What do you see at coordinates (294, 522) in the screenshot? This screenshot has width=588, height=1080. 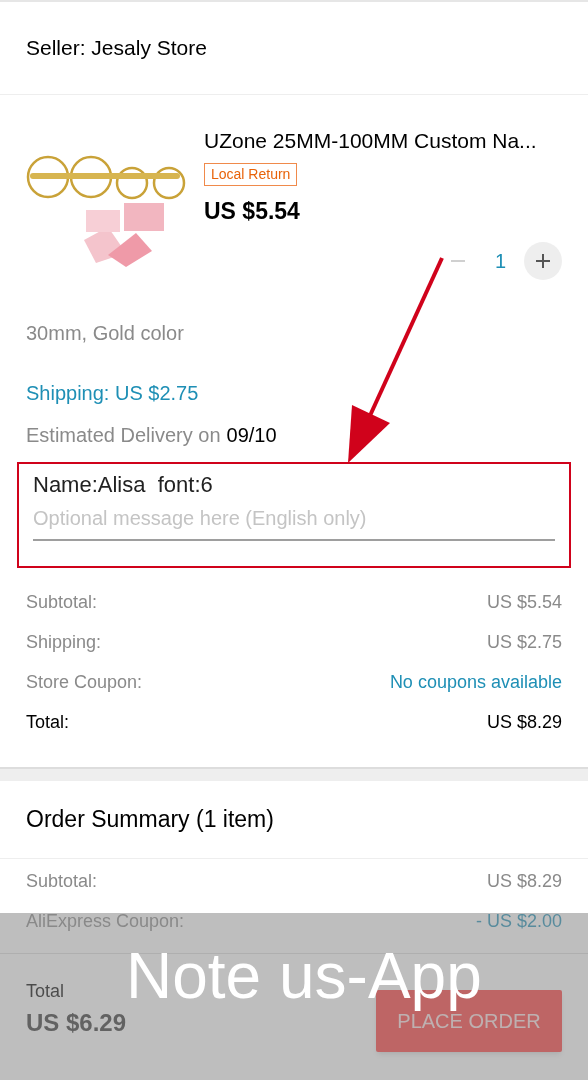 I see `message-field: Optional message here (English only)` at bounding box center [294, 522].